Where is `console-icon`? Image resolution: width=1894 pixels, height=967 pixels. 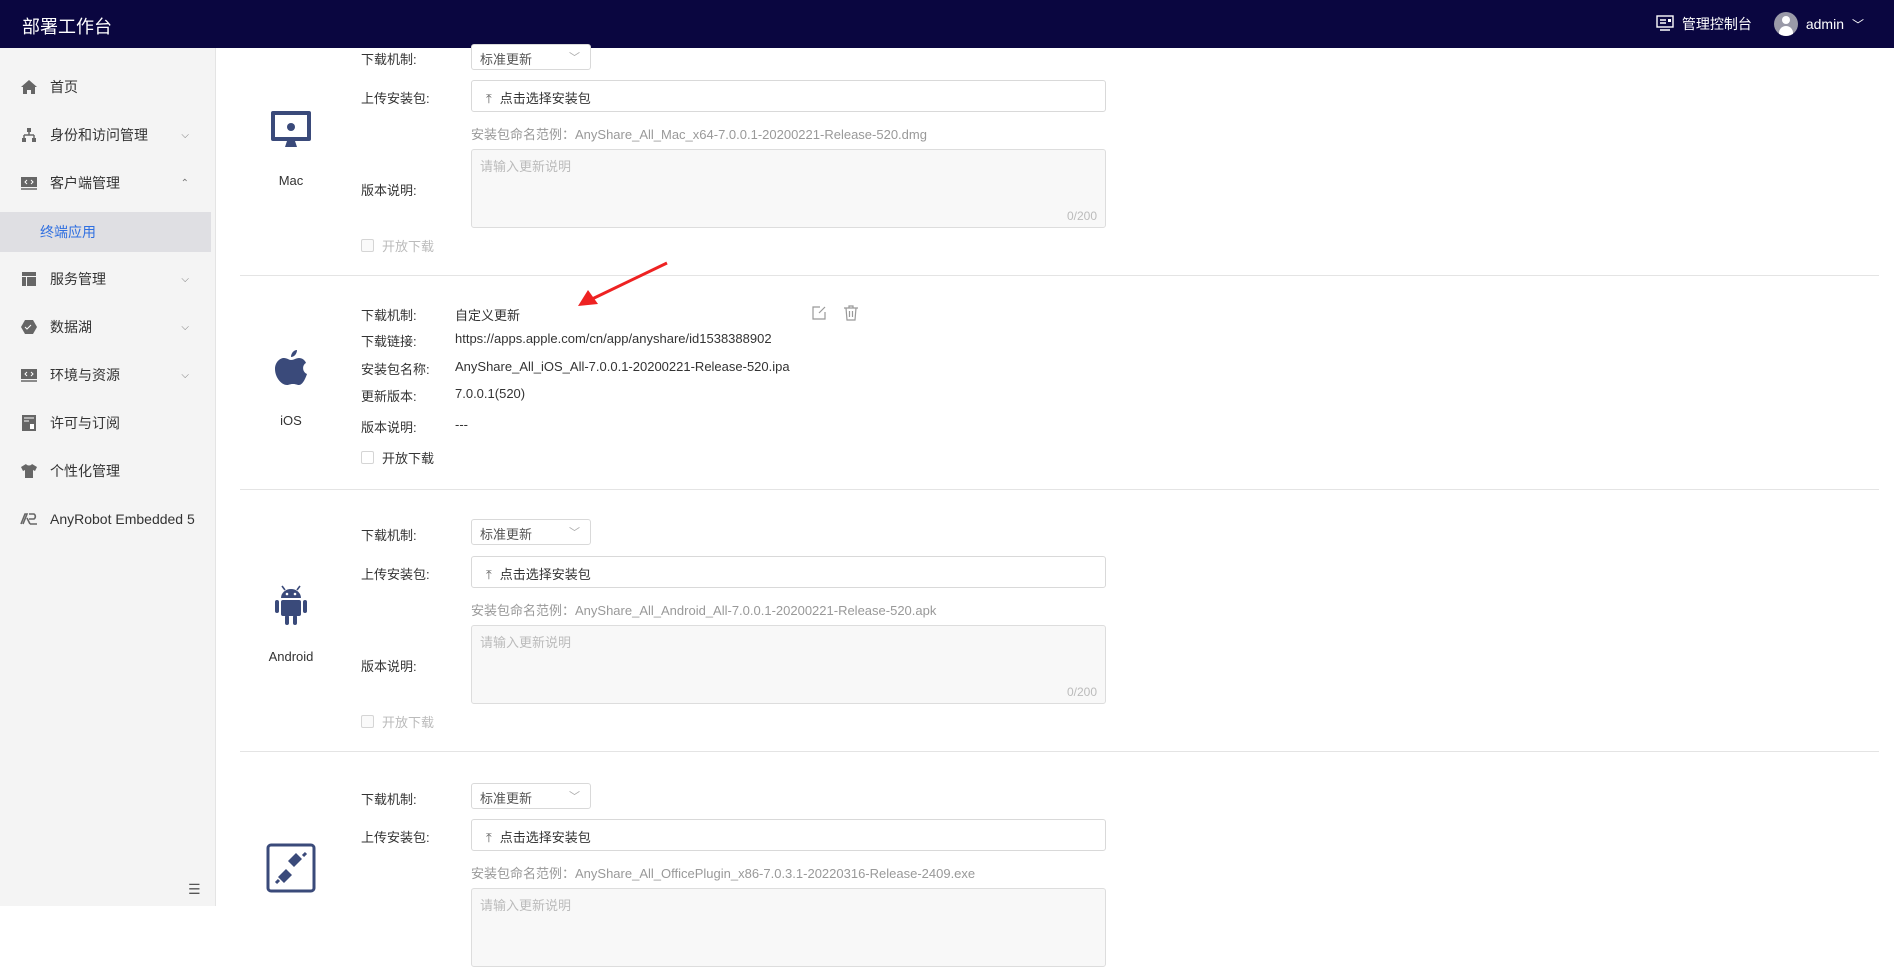
console-icon is located at coordinates (1665, 24).